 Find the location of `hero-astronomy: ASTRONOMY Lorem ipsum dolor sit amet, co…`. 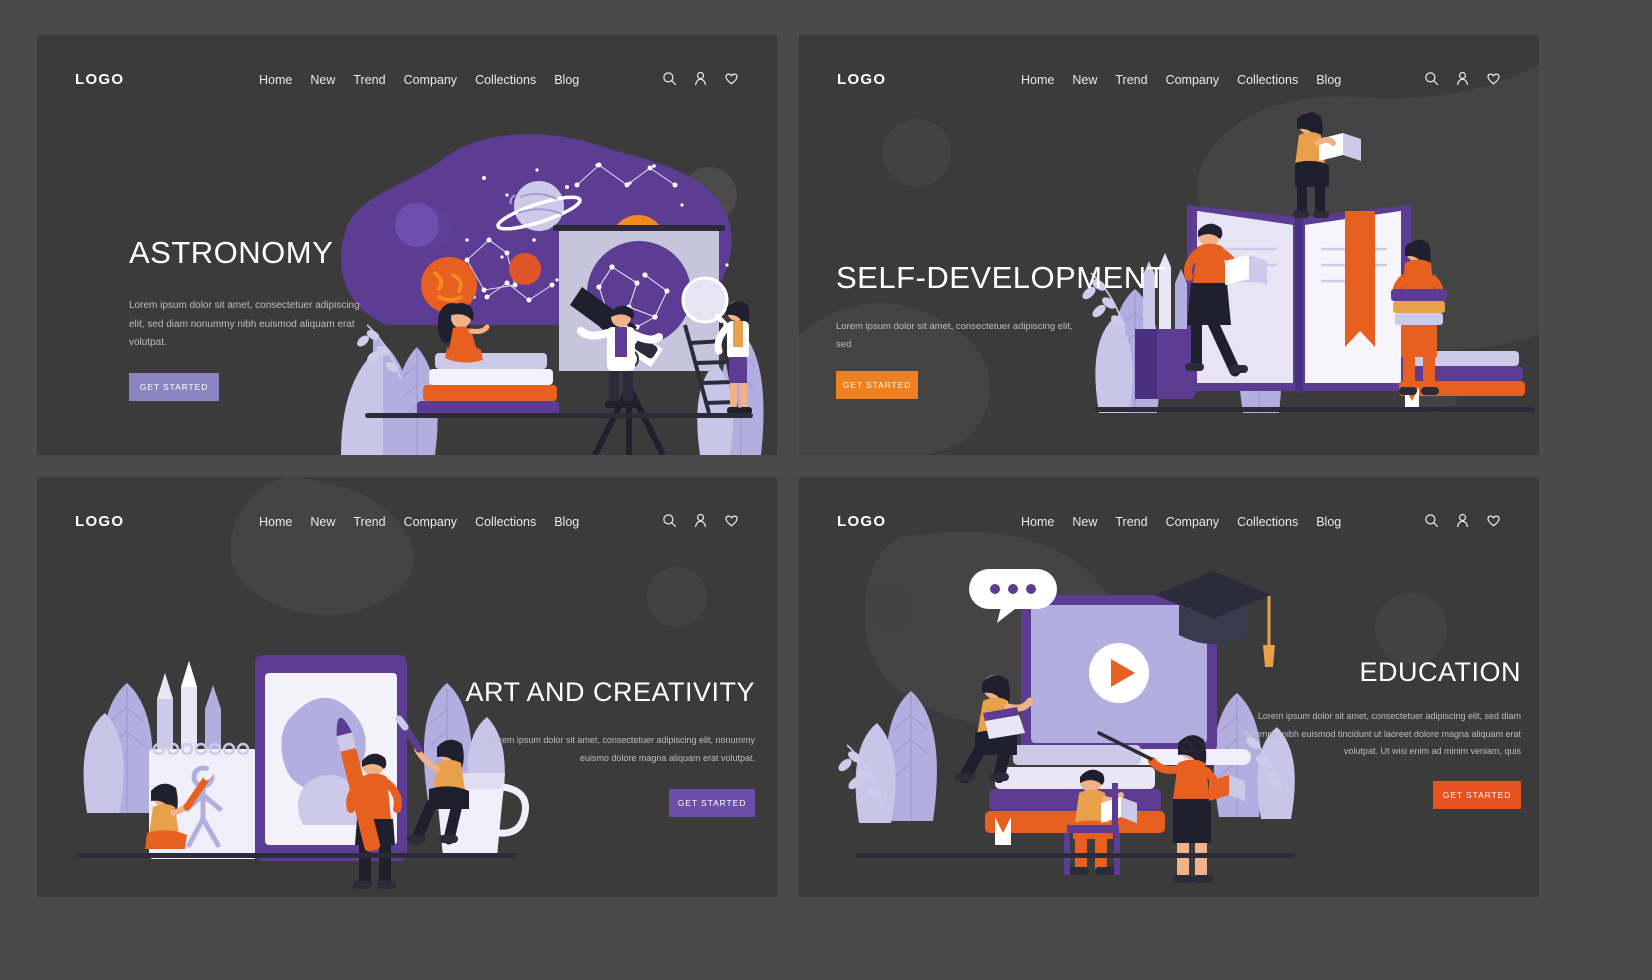

hero-astronomy: ASTRONOMY Lorem ipsum dolor sit amet, co… is located at coordinates (294, 318).